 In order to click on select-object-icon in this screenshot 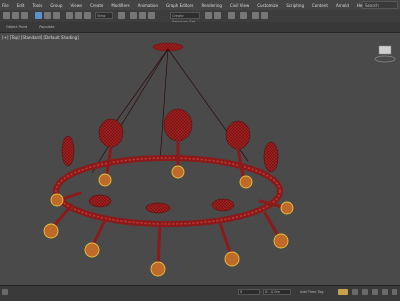, I will do `click(38, 15)`.